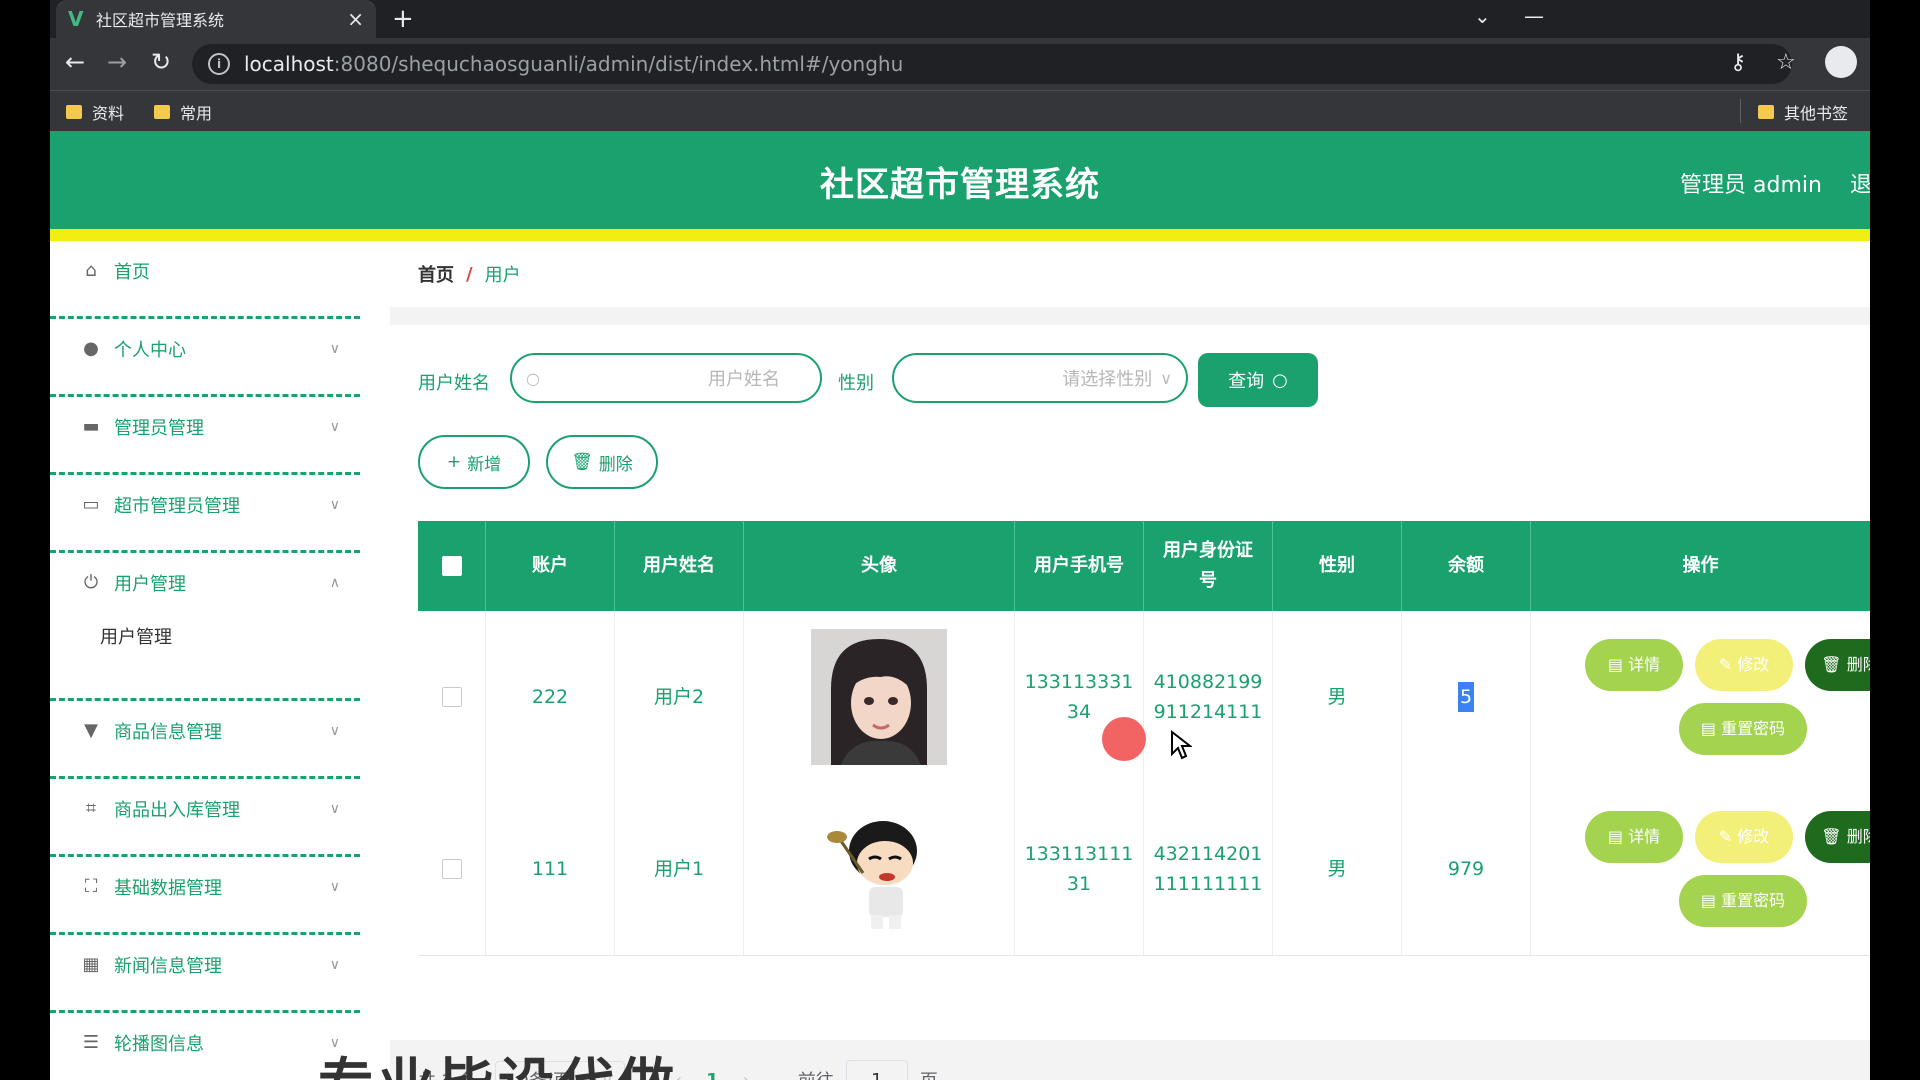 Image resolution: width=1920 pixels, height=1080 pixels. Describe the element at coordinates (1337, 697) in the screenshot. I see `cell-gender: 男` at that location.